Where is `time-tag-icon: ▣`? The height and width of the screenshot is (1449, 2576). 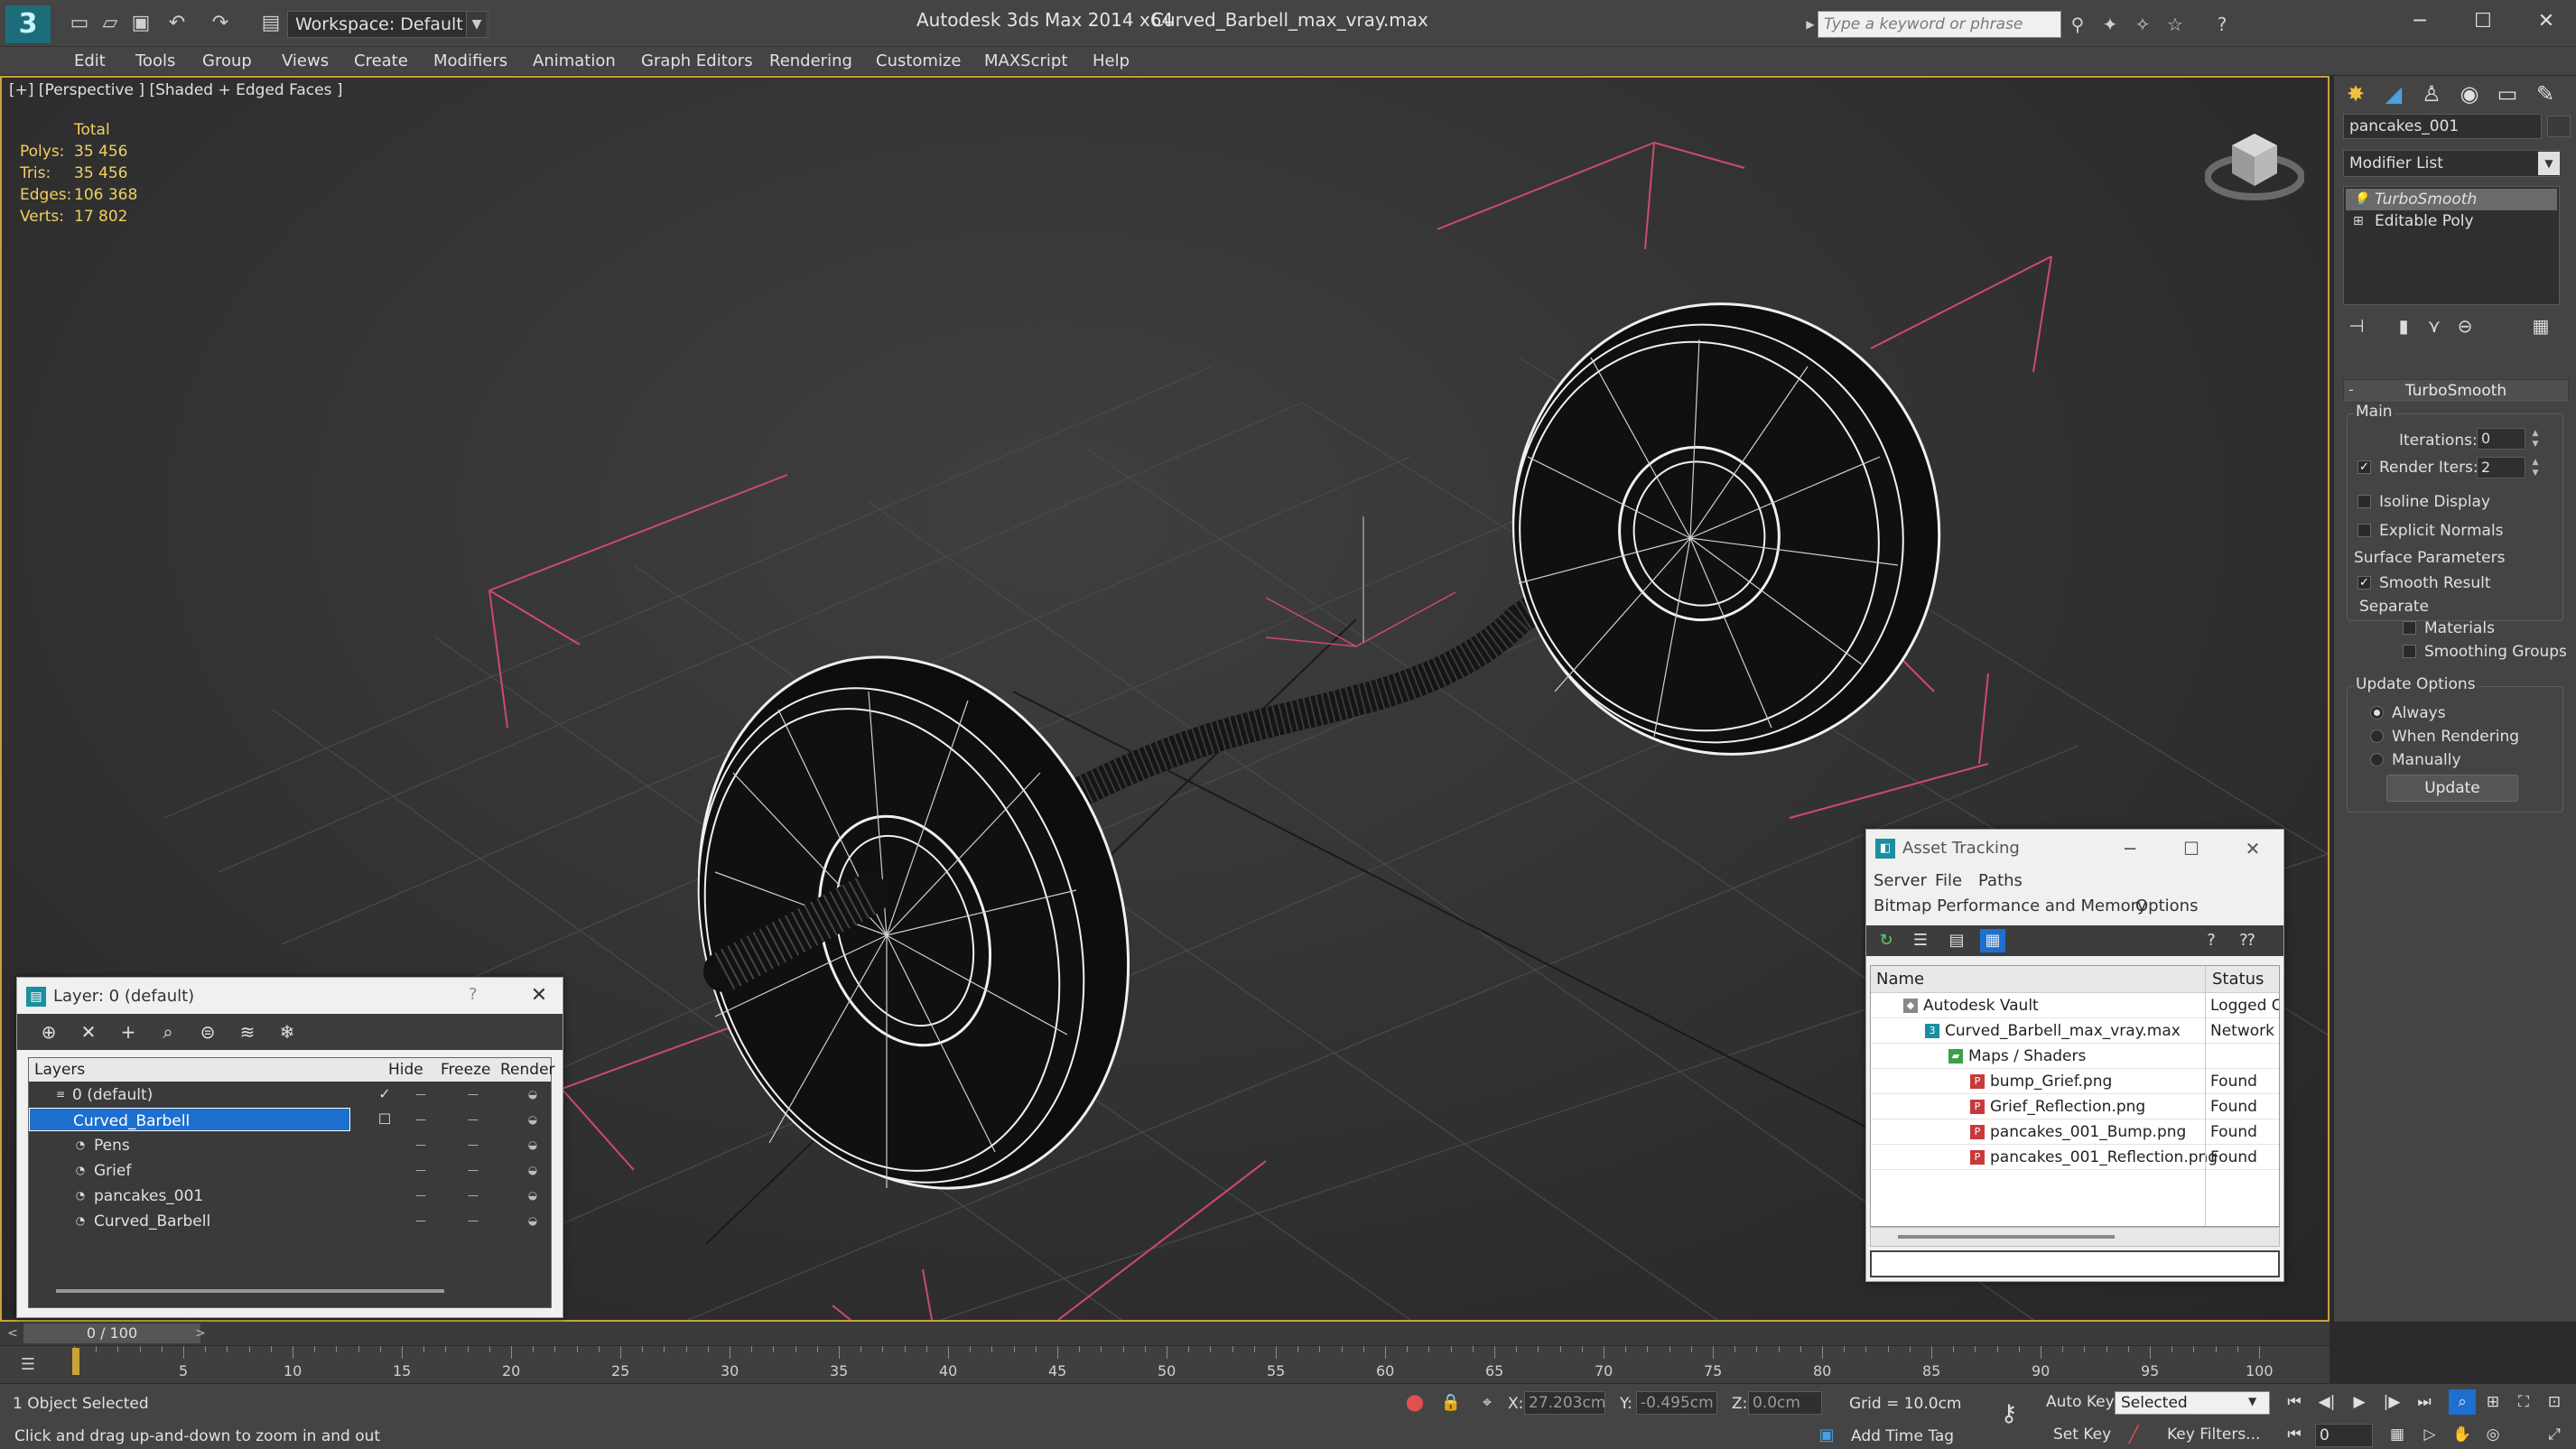 time-tag-icon: ▣ is located at coordinates (1826, 1435).